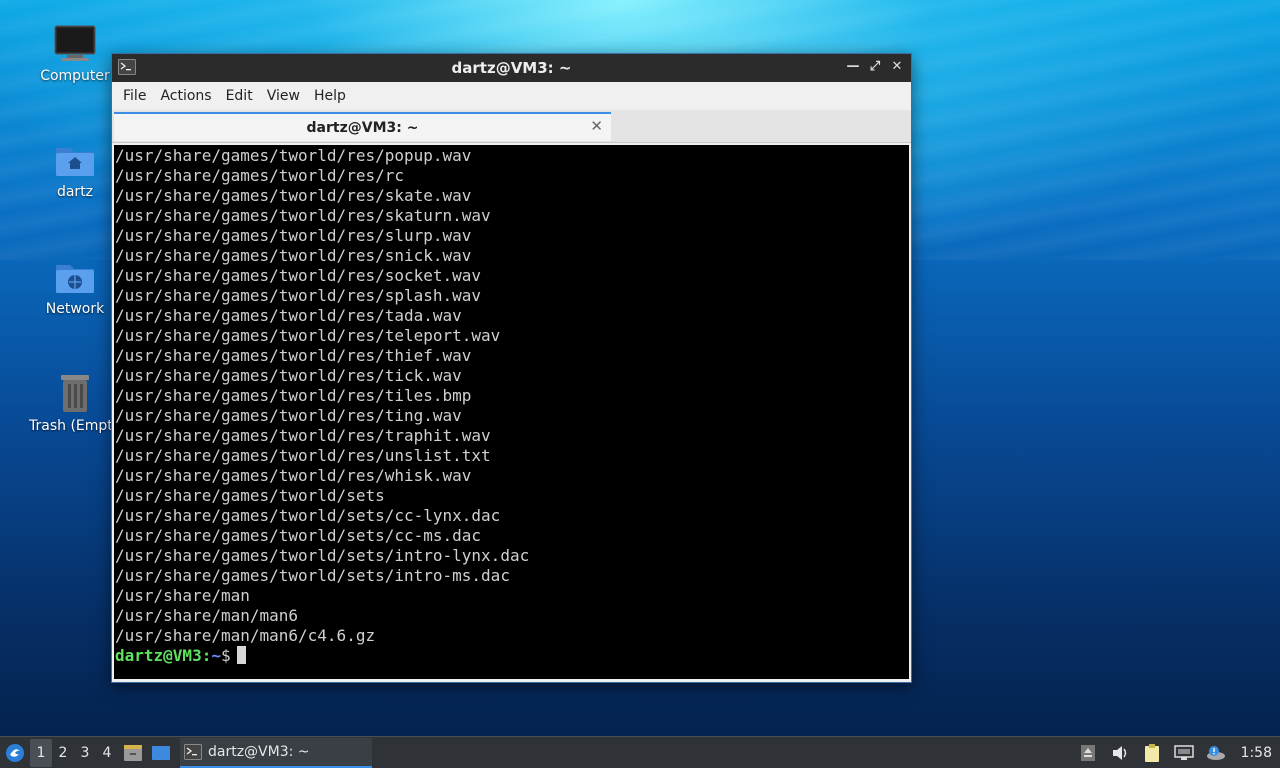 This screenshot has height=768, width=1280. Describe the element at coordinates (308, 335) in the screenshot. I see `terminal-line: /usr/share/games/tworld/res/teleport.wav` at that location.